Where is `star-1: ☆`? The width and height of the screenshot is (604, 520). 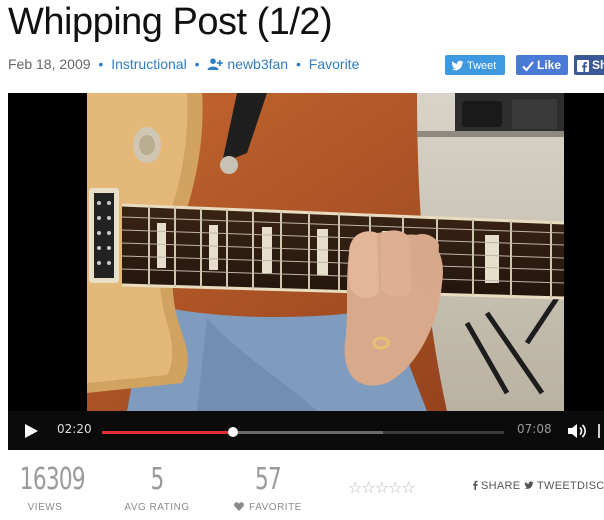
star-1: ☆ is located at coordinates (355, 488).